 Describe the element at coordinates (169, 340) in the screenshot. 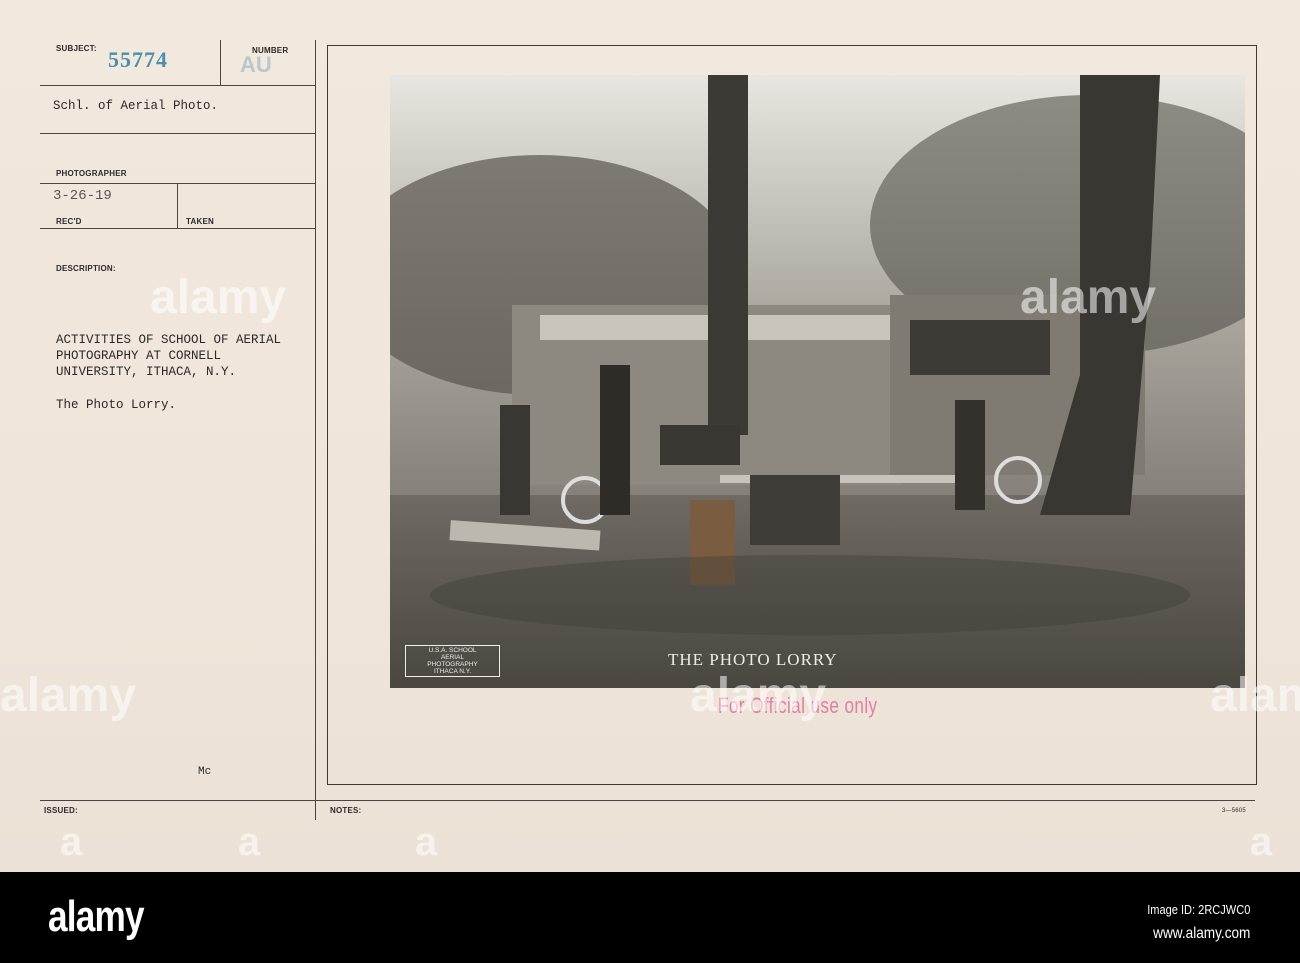

I see `description-line: ACTIVITIES OF SCHOOL OF AERIAL` at that location.